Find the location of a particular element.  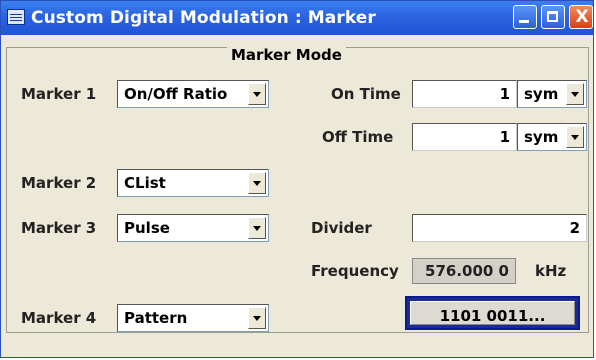

divider-input: 2 is located at coordinates (499, 228).